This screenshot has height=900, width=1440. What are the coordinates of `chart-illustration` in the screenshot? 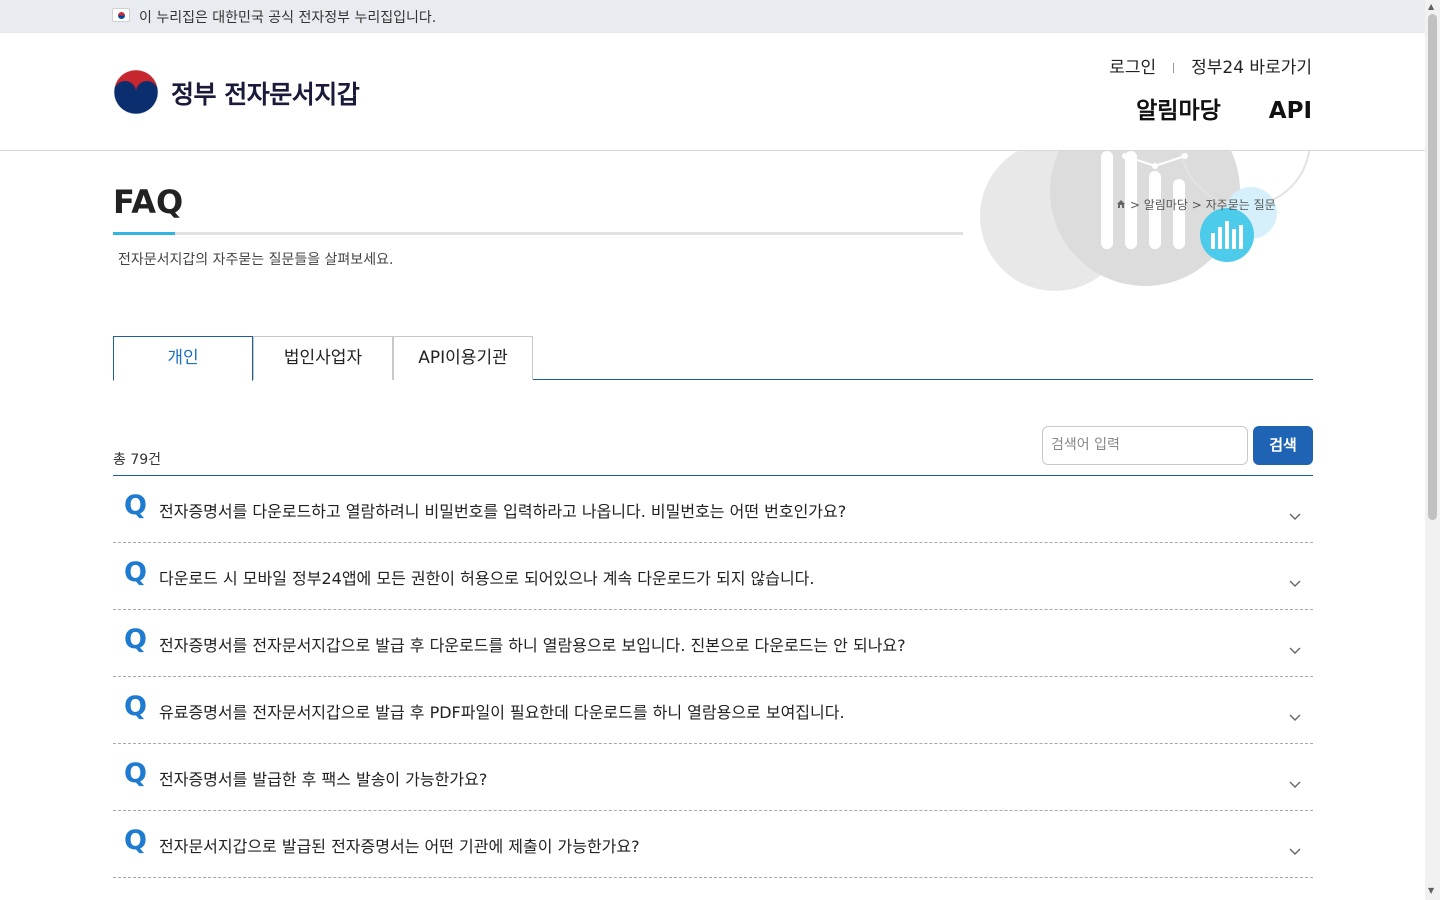 It's located at (1145, 221).